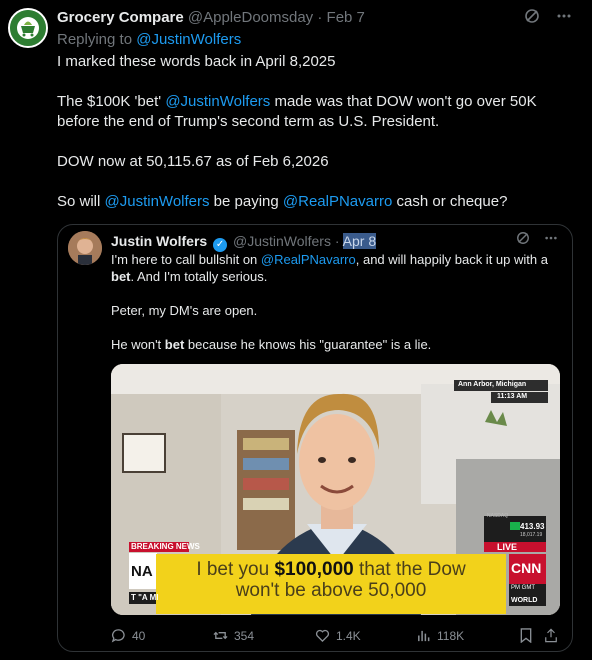  Describe the element at coordinates (551, 635) in the screenshot. I see `share-icon` at that location.